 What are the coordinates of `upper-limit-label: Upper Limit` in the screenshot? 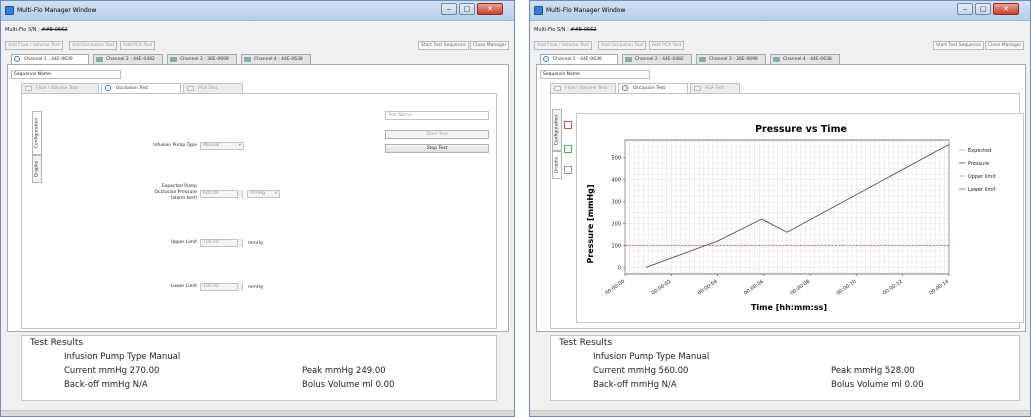 It's located at (183, 242).